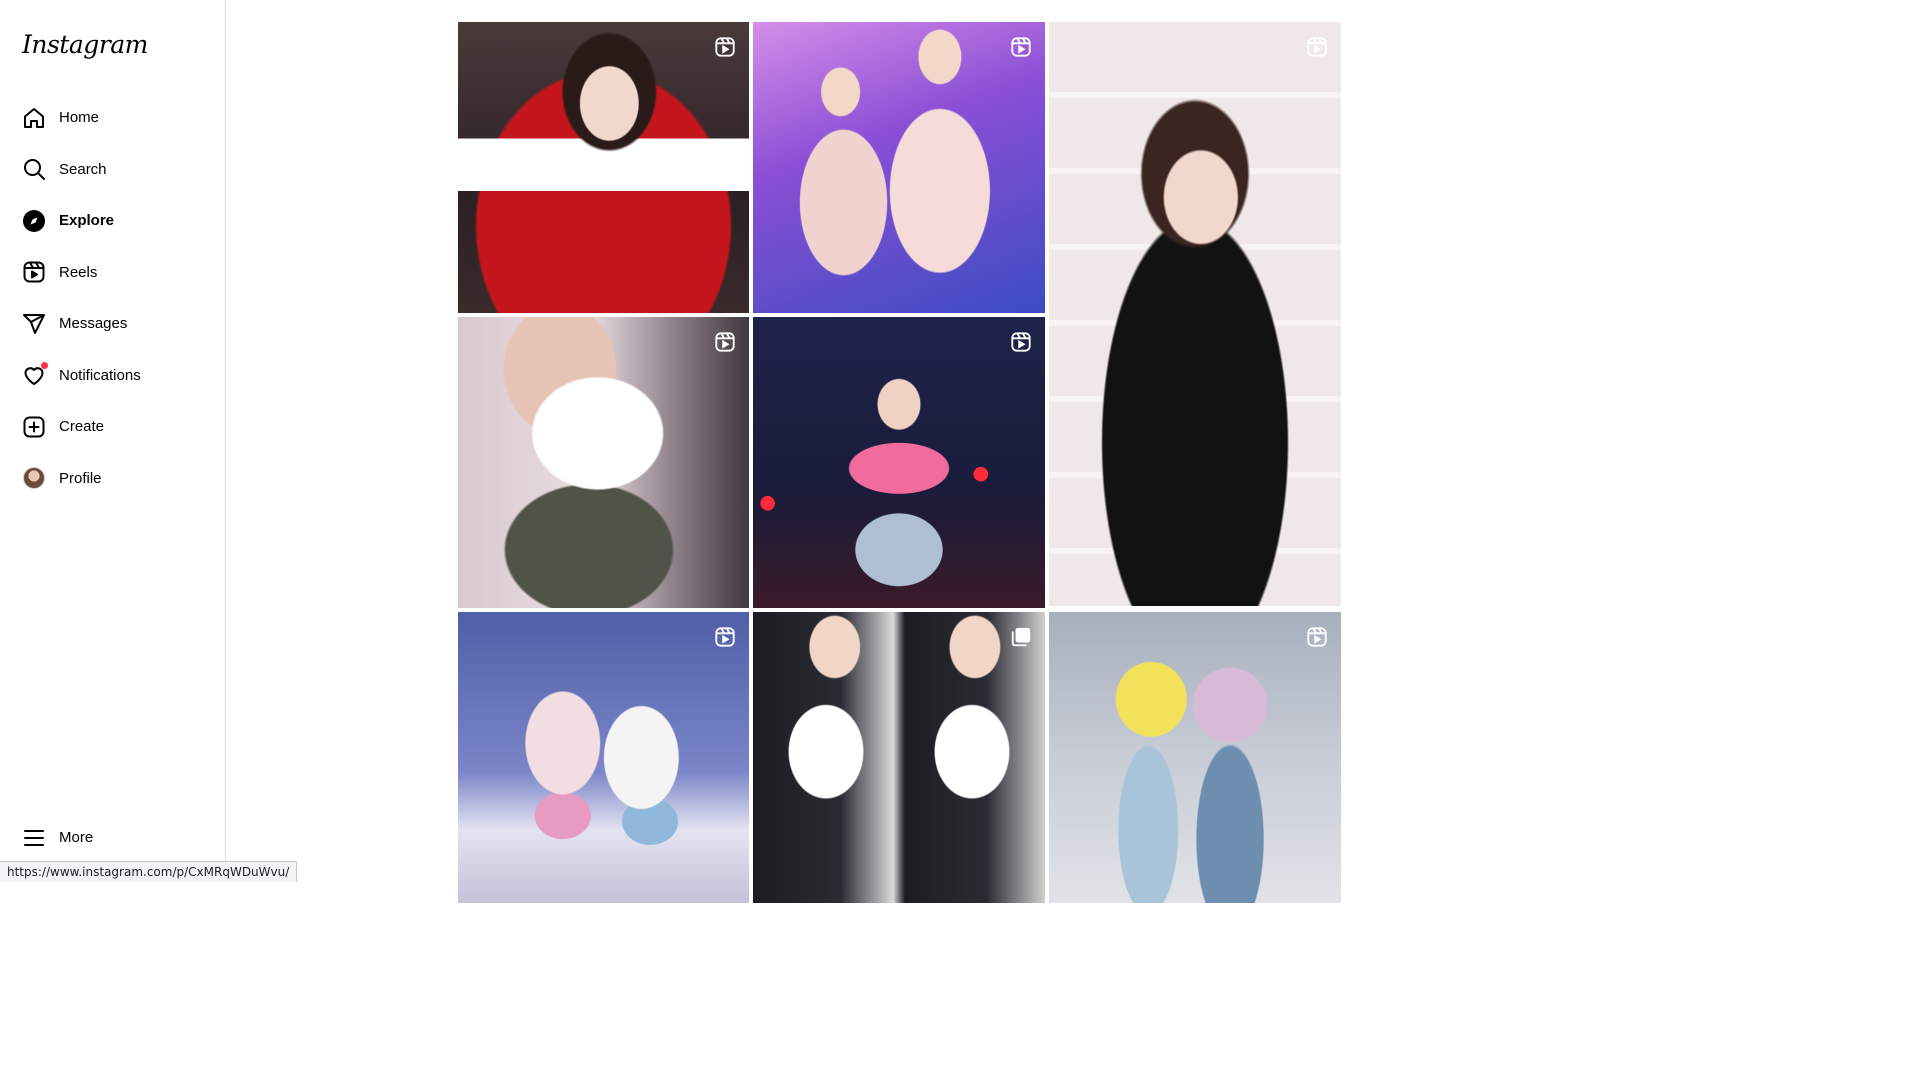 The image size is (1920, 1080). Describe the element at coordinates (82, 427) in the screenshot. I see `sidebar-item-label: Create` at that location.